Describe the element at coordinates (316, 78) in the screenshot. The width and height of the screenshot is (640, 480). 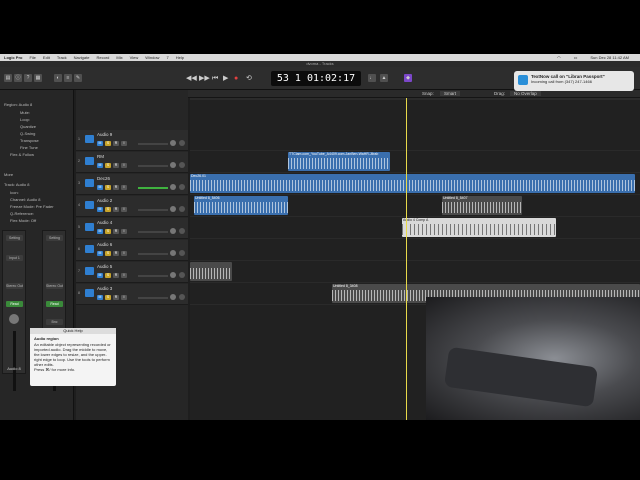
I see `lcd-display: 53 1 01:02:17` at that location.